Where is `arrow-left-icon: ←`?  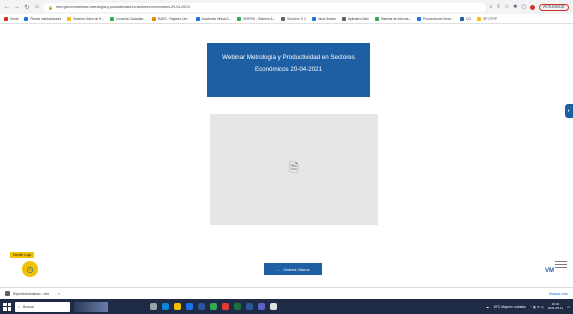
arrow-left-icon: ← is located at coordinates (278, 269).